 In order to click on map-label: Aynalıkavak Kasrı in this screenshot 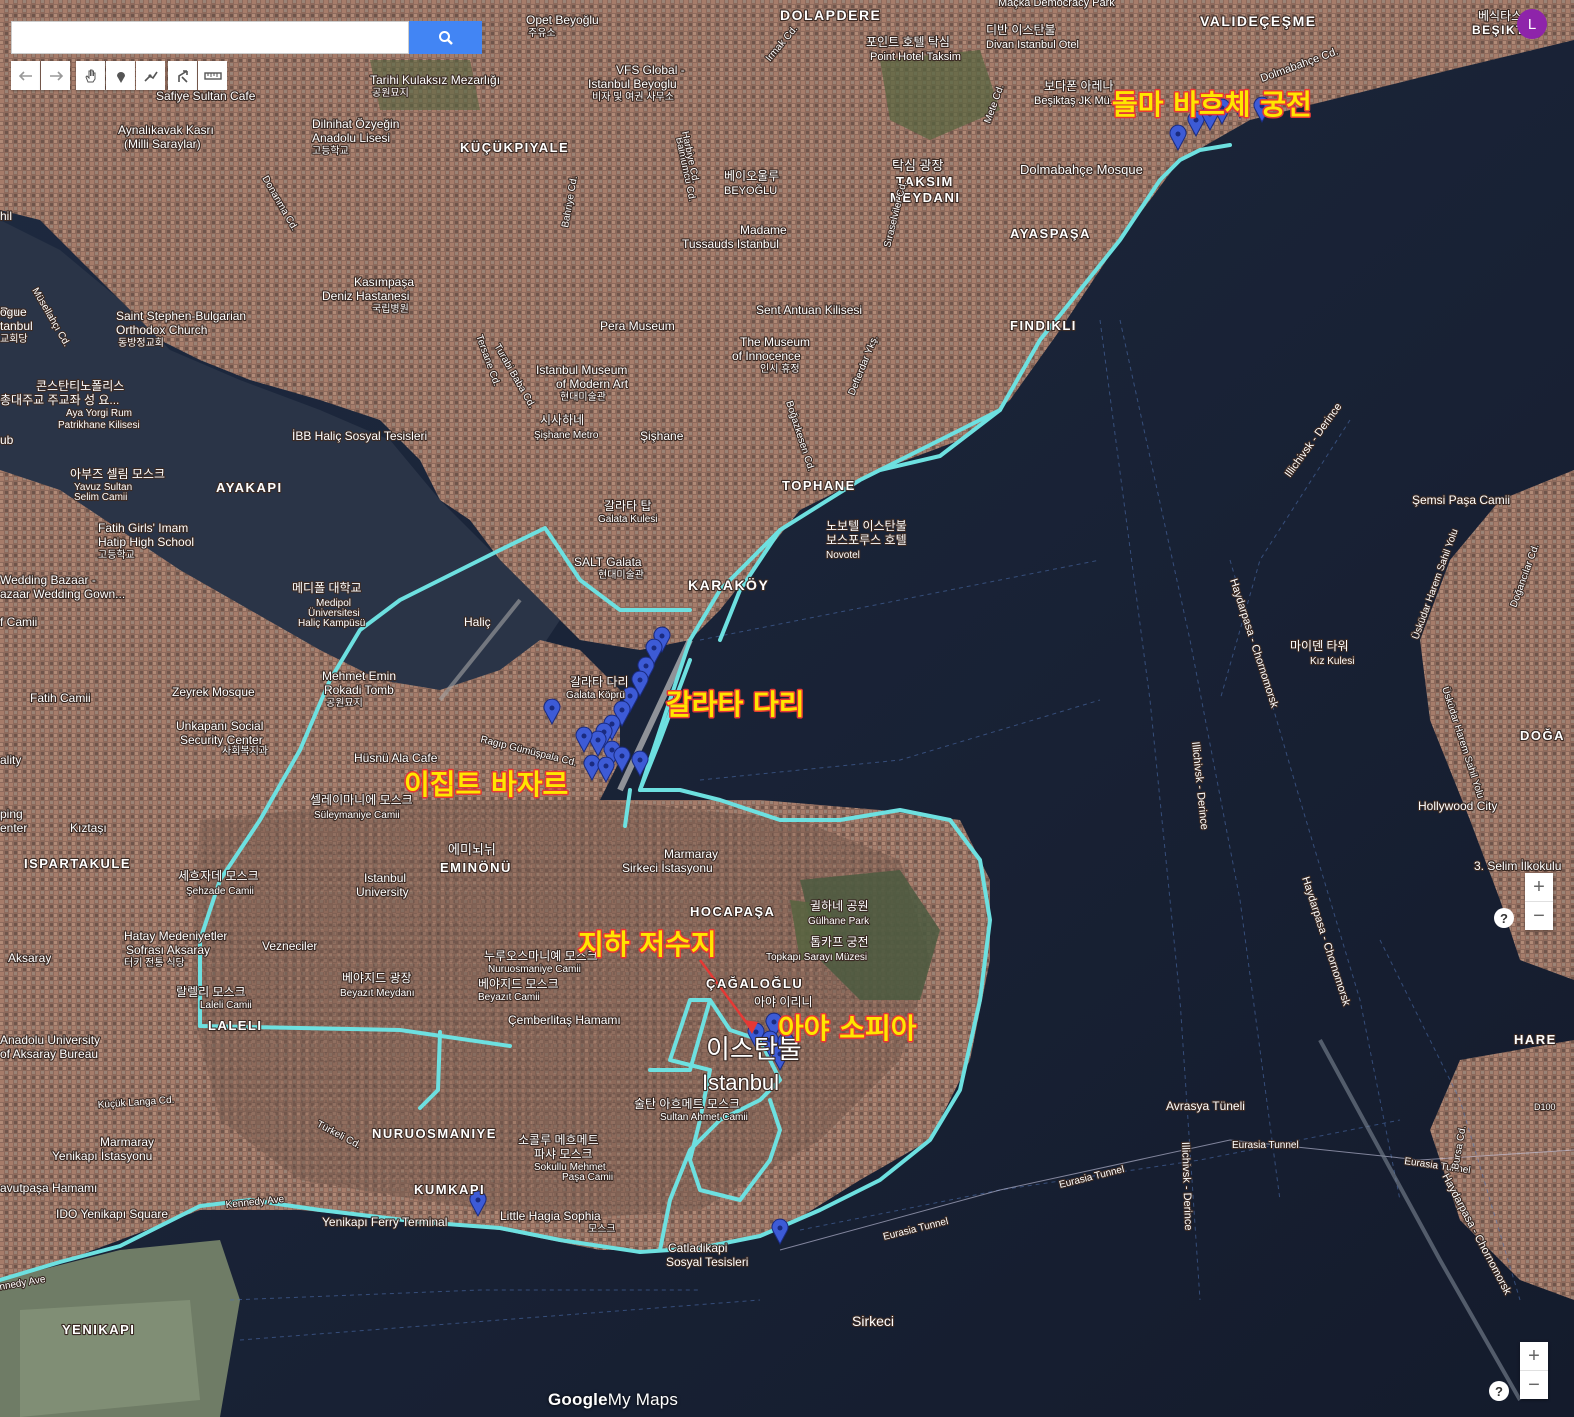, I will do `click(166, 130)`.